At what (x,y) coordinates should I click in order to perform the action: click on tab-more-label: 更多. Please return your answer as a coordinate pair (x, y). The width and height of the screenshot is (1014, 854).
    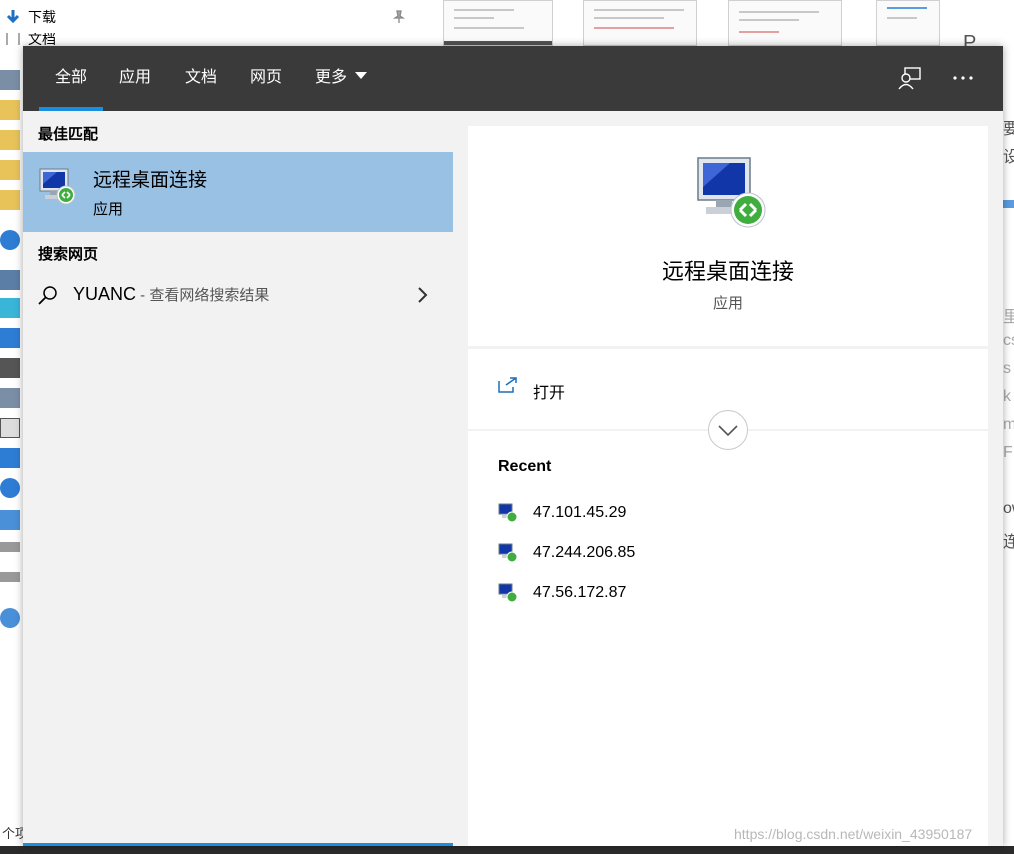
    Looking at the image, I should click on (331, 77).